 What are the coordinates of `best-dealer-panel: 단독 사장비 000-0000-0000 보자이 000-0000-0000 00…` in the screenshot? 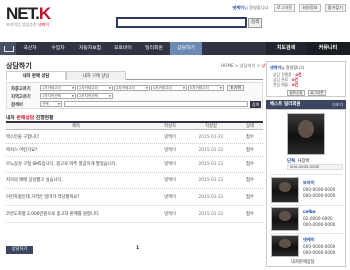 It's located at (306, 188).